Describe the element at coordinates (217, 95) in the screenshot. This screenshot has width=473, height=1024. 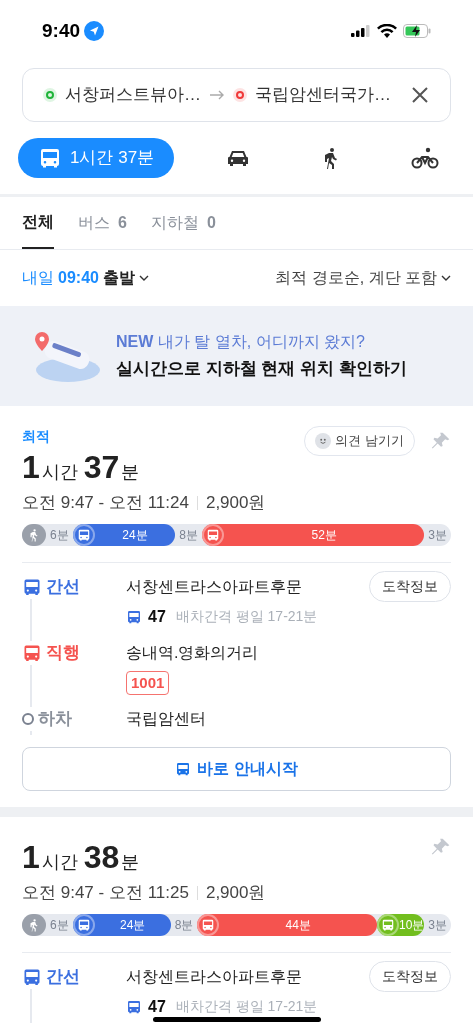
I see `arrow-icon` at that location.